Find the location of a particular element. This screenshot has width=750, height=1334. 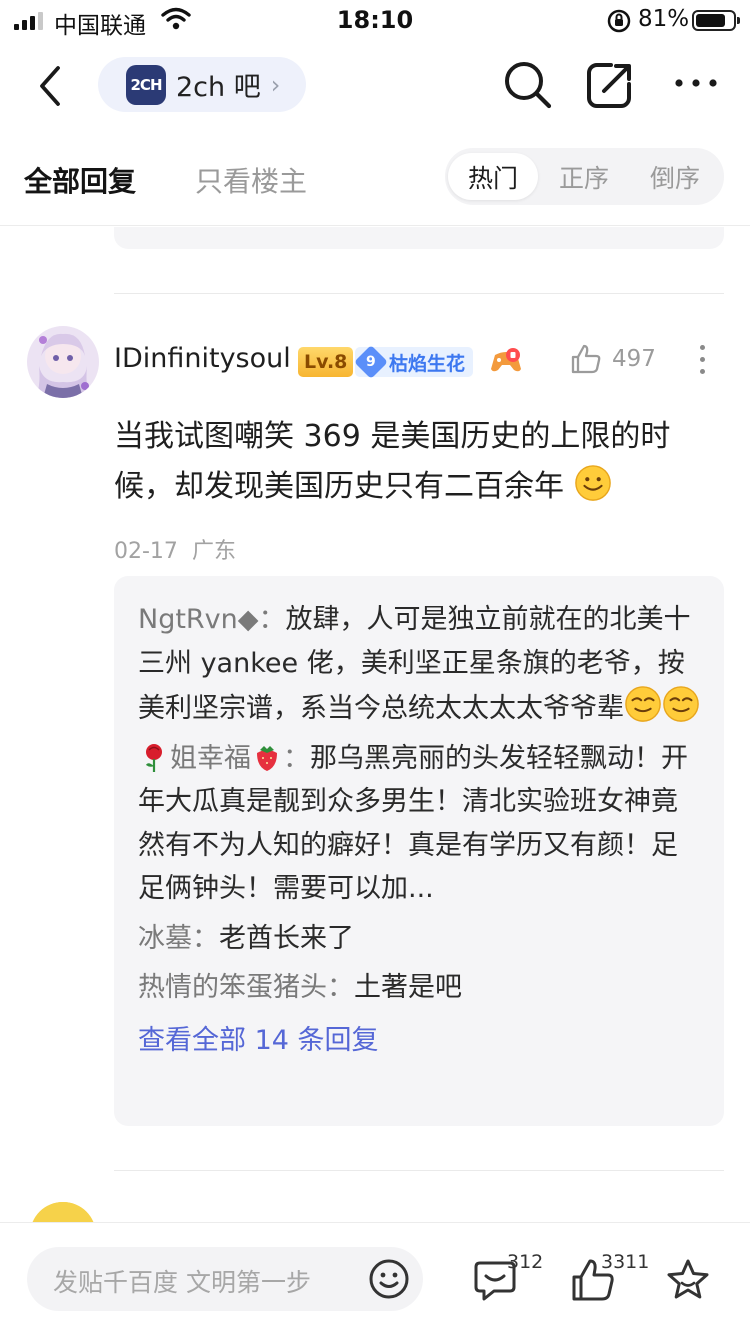

back-icon is located at coordinates (51, 86).